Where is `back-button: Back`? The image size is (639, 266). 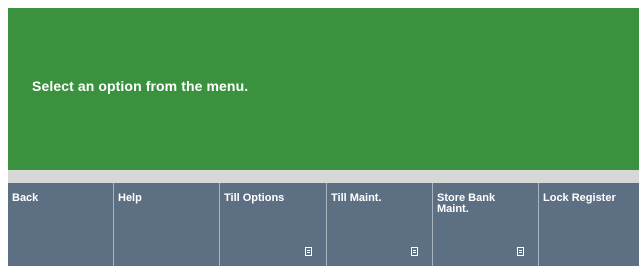
back-button: Back is located at coordinates (61, 224).